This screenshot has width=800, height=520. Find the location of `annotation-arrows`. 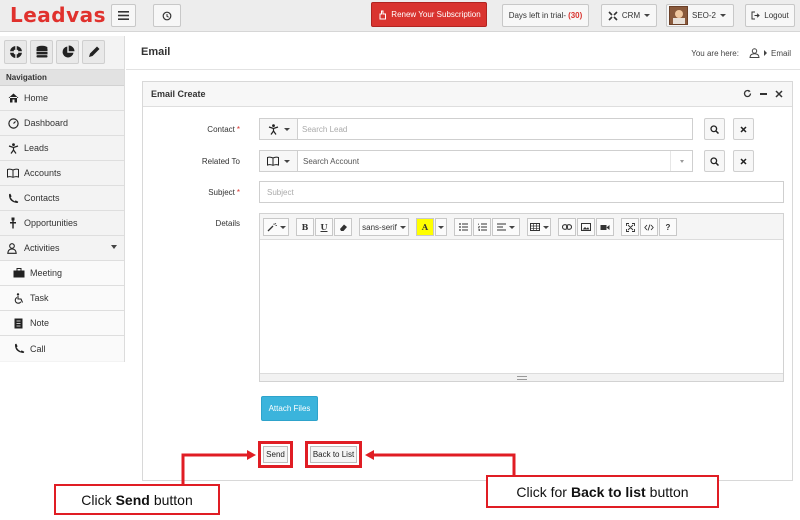

annotation-arrows is located at coordinates (348, 467).